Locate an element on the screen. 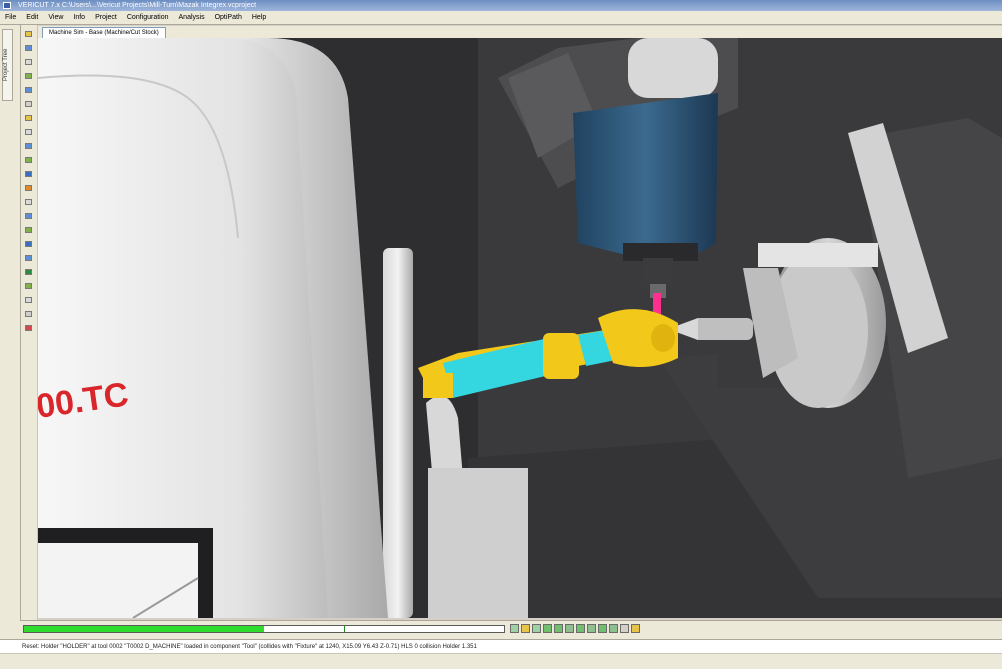 The image size is (1002, 669). error-icon is located at coordinates (28, 328).